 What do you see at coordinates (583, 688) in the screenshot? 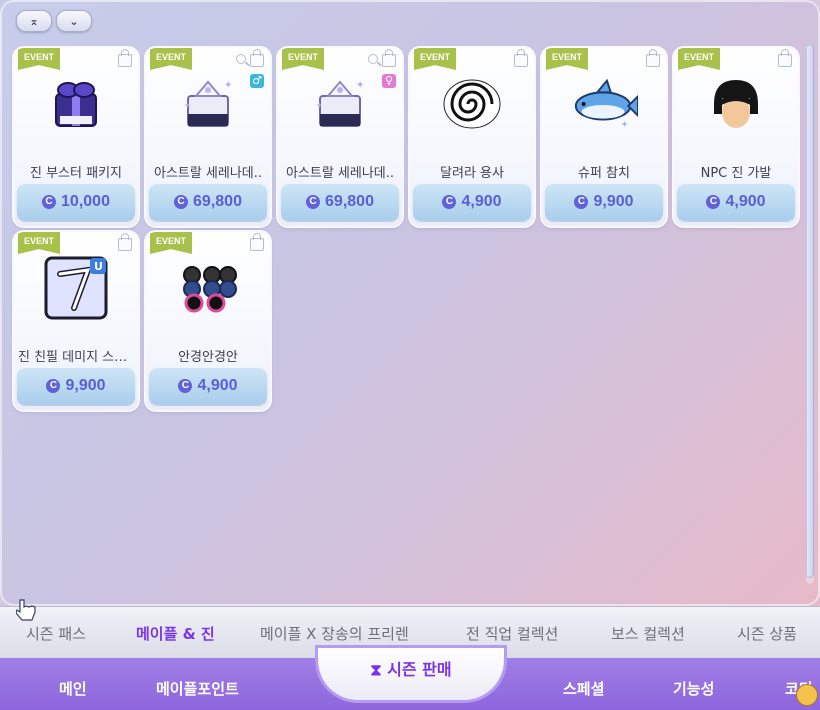
I see `nav-special: 스페셜` at bounding box center [583, 688].